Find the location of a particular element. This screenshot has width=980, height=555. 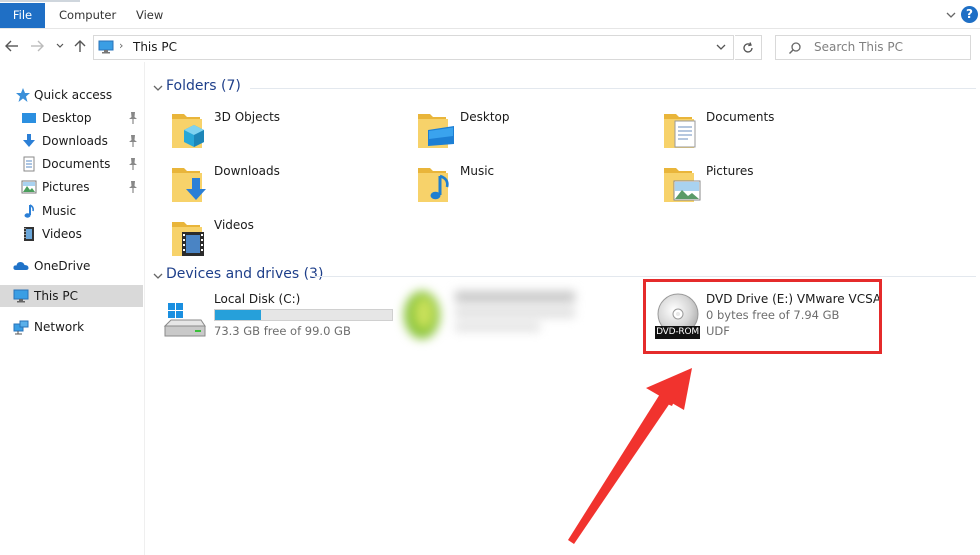

search-box: Search This PC is located at coordinates (873, 47).